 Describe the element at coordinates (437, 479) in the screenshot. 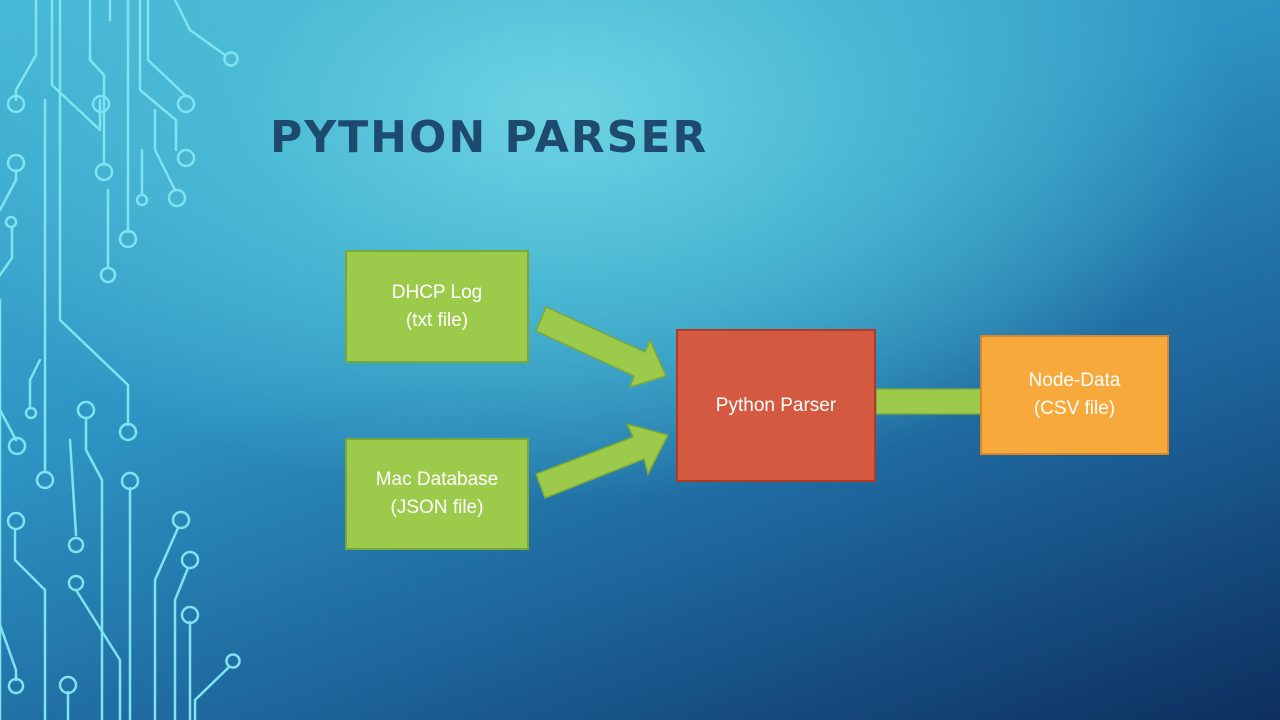

I see `mac-database-label: Mac Database` at that location.